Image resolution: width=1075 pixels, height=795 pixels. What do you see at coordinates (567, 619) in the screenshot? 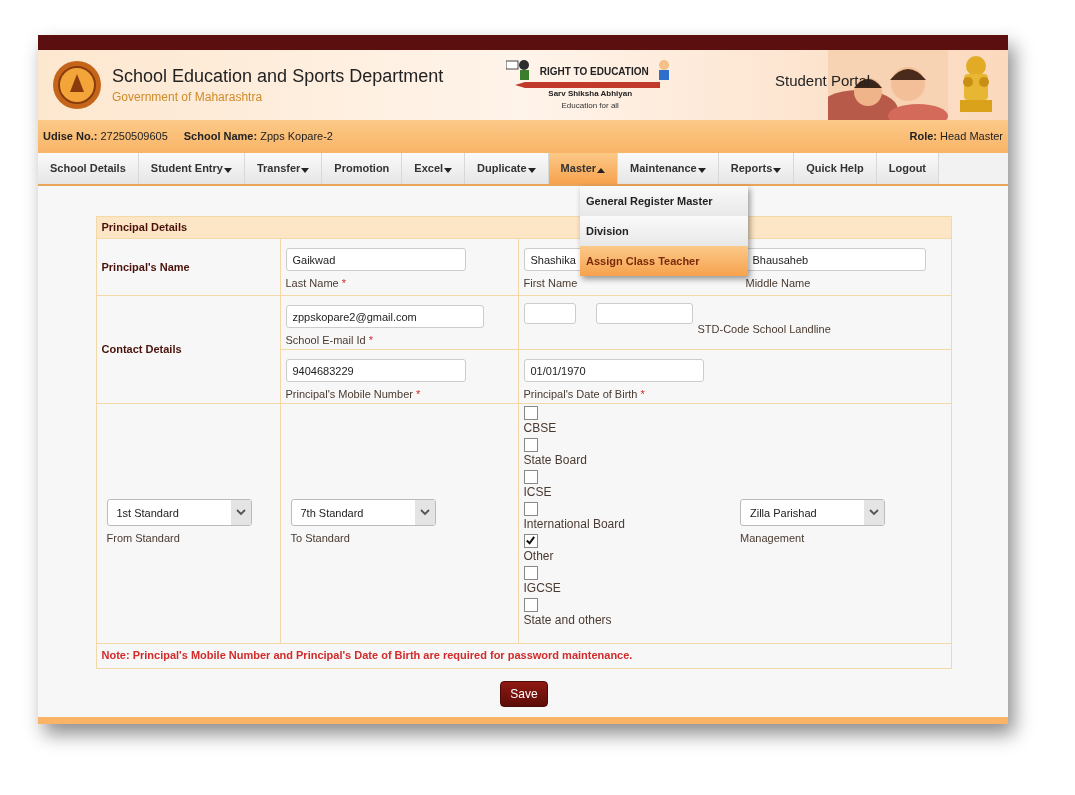
I see `checkbox-label: State and others` at bounding box center [567, 619].